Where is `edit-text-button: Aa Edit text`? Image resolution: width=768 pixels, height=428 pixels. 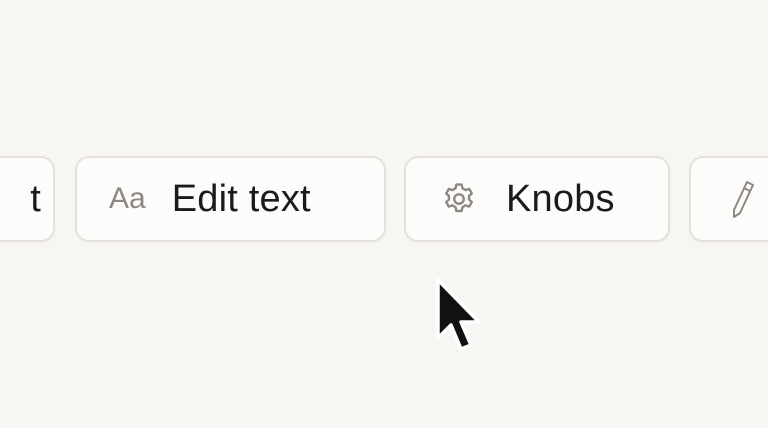 edit-text-button: Aa Edit text is located at coordinates (230, 199).